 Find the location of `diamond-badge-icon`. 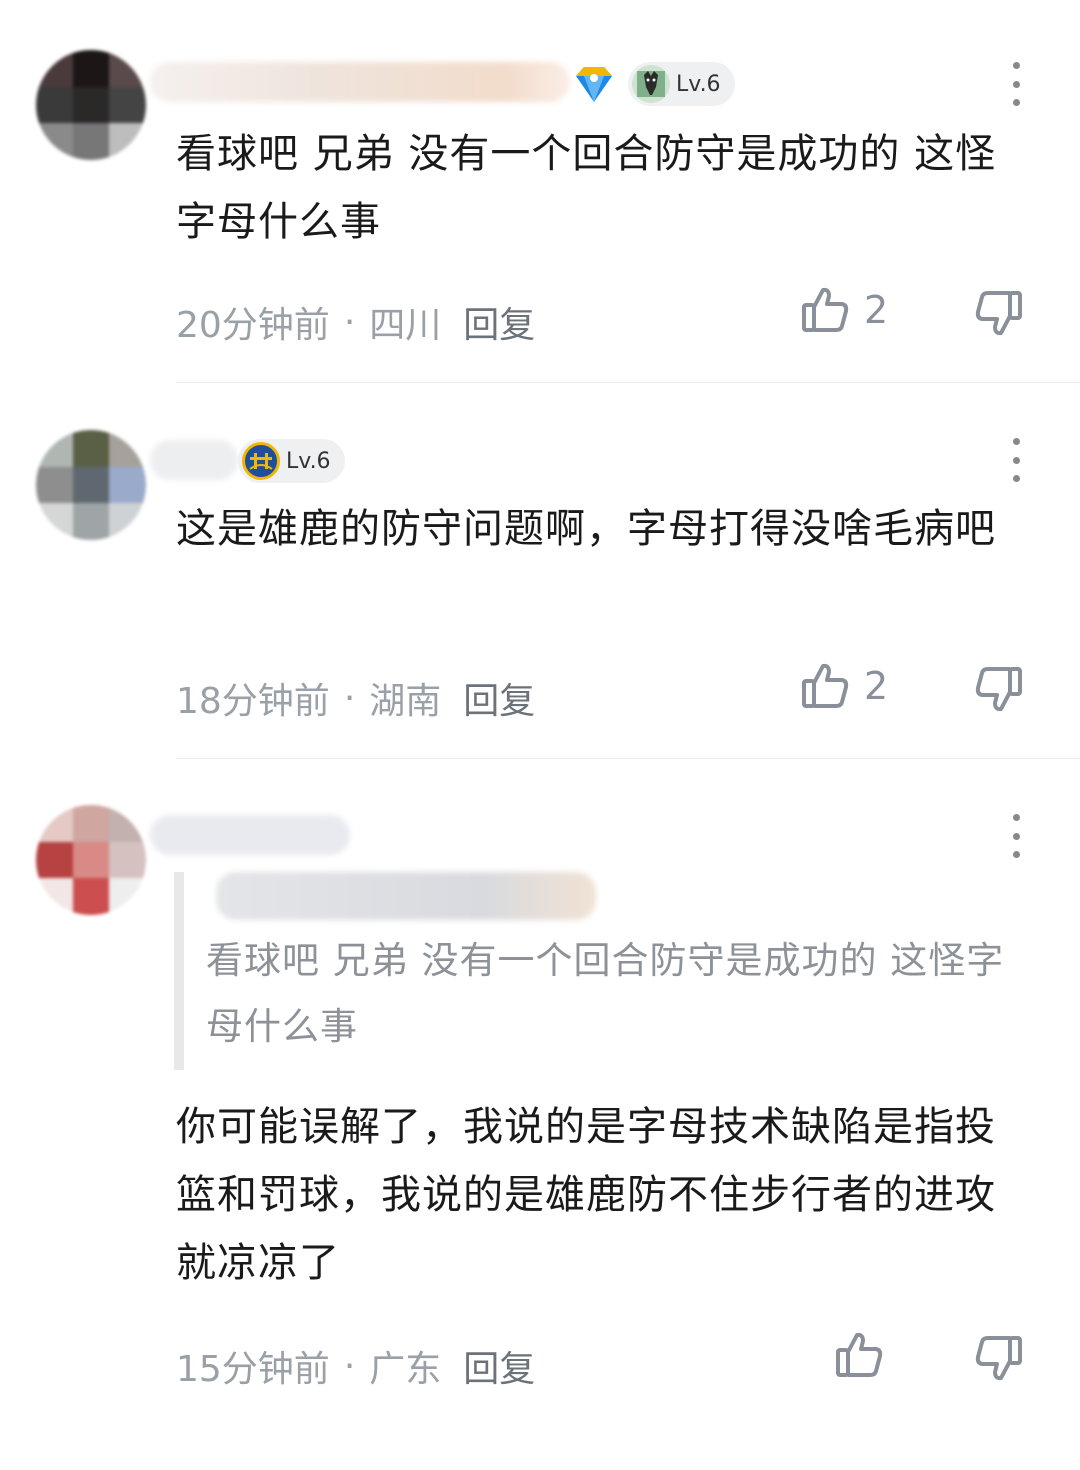

diamond-badge-icon is located at coordinates (594, 84).